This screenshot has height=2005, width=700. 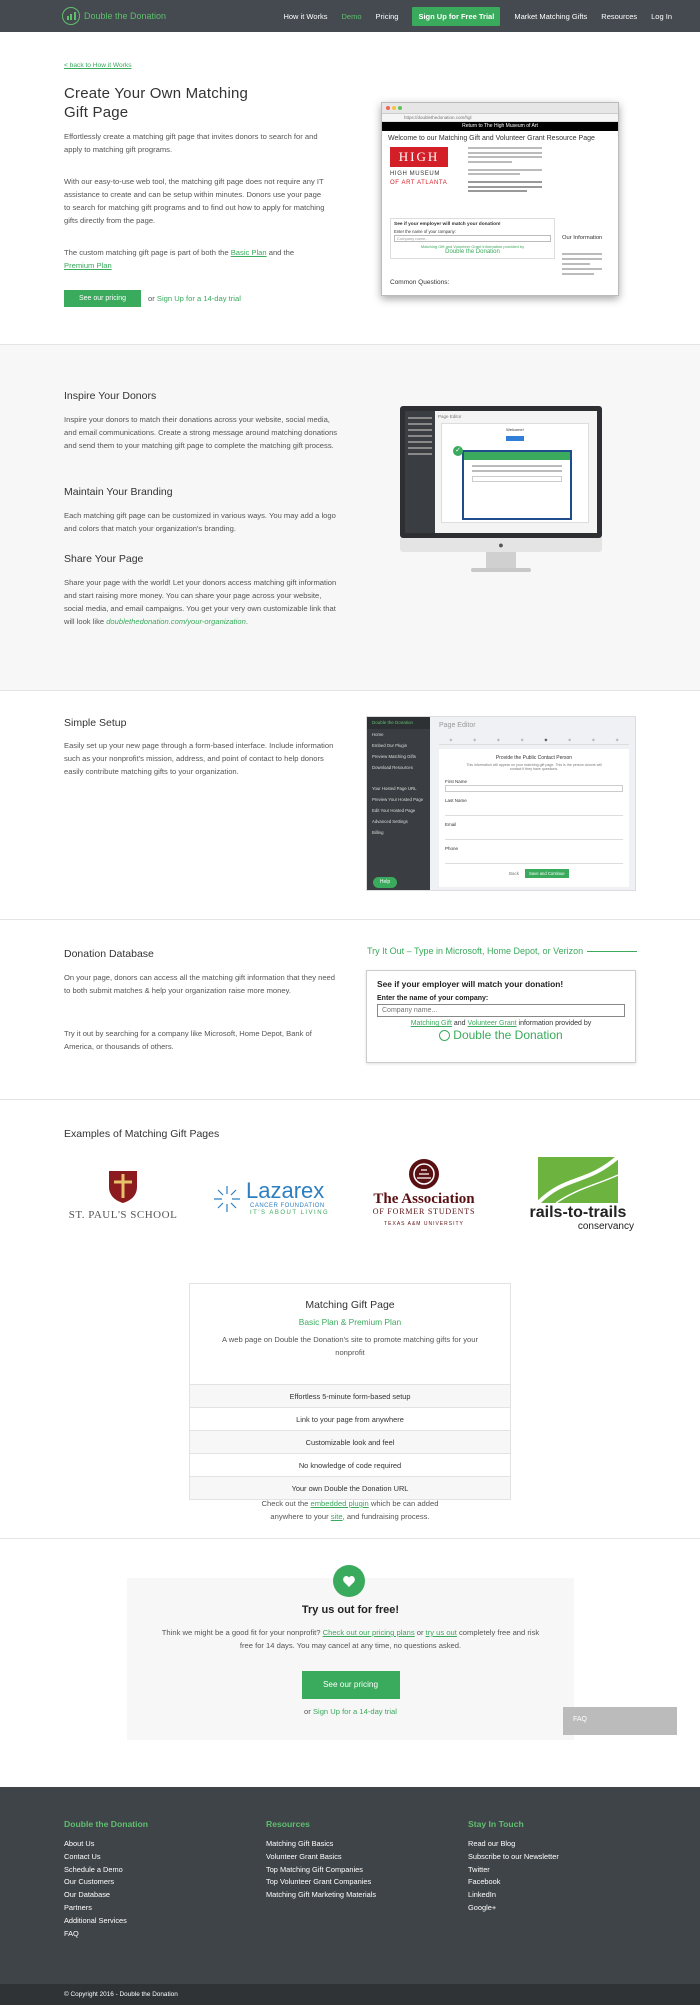 I want to click on editor-menu-item: Home, so click(x=398, y=734).